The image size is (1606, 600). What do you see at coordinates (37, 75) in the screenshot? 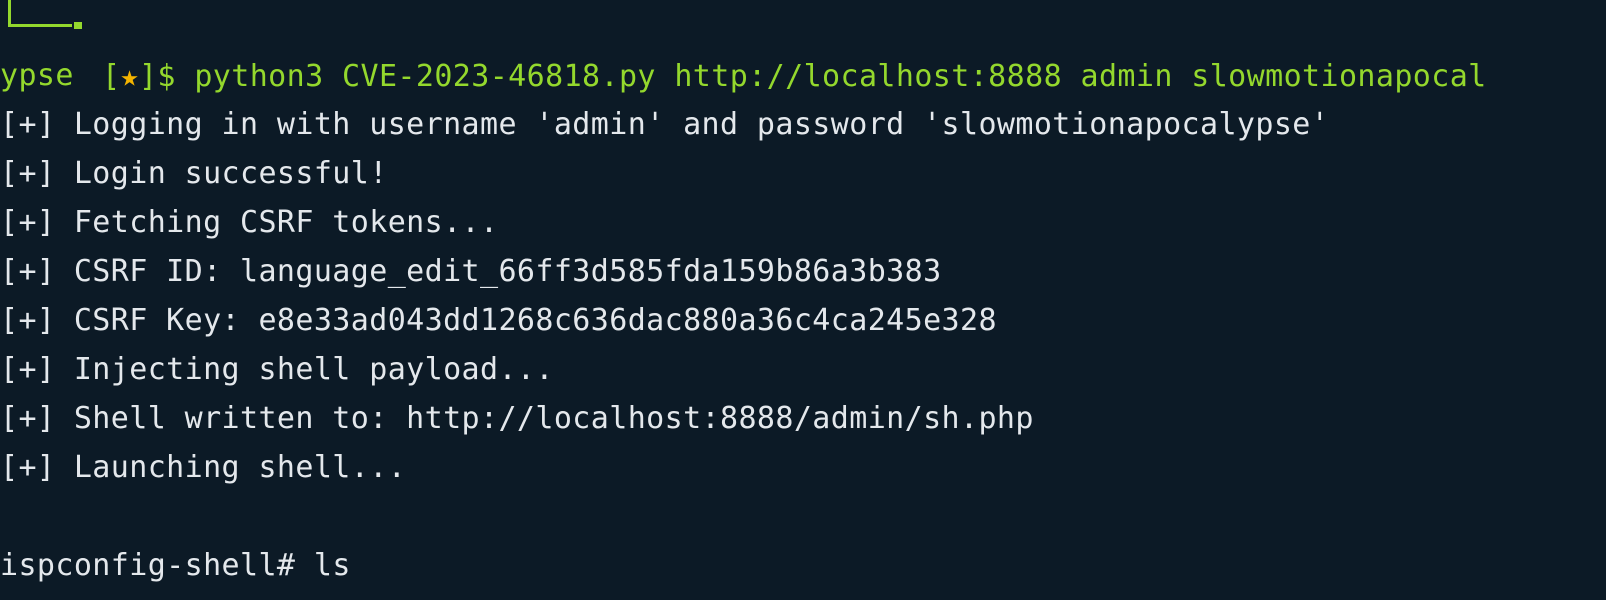
I see `prompt-command-wrap: ypse` at bounding box center [37, 75].